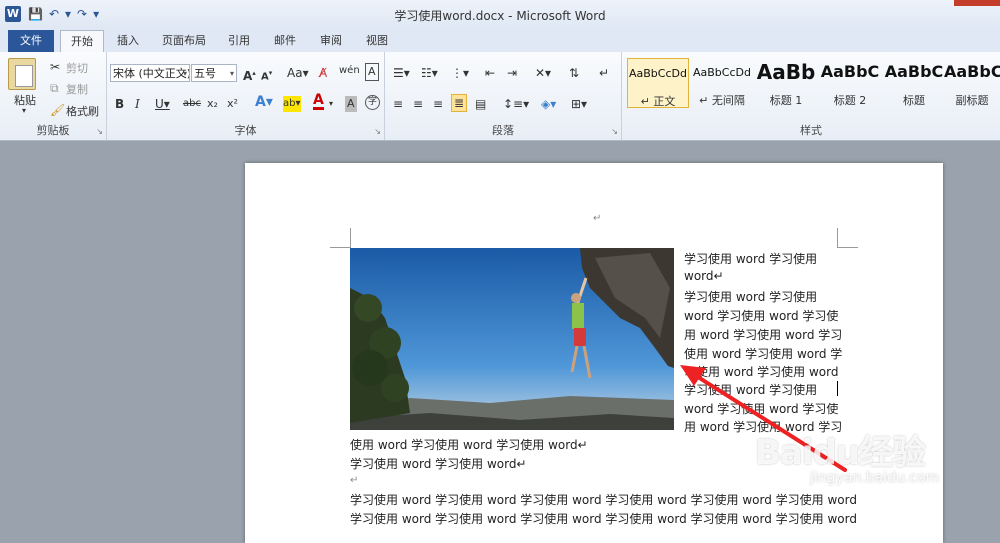 The height and width of the screenshot is (543, 1000). I want to click on watermark-url: jingyan.baidu.com, so click(875, 478).